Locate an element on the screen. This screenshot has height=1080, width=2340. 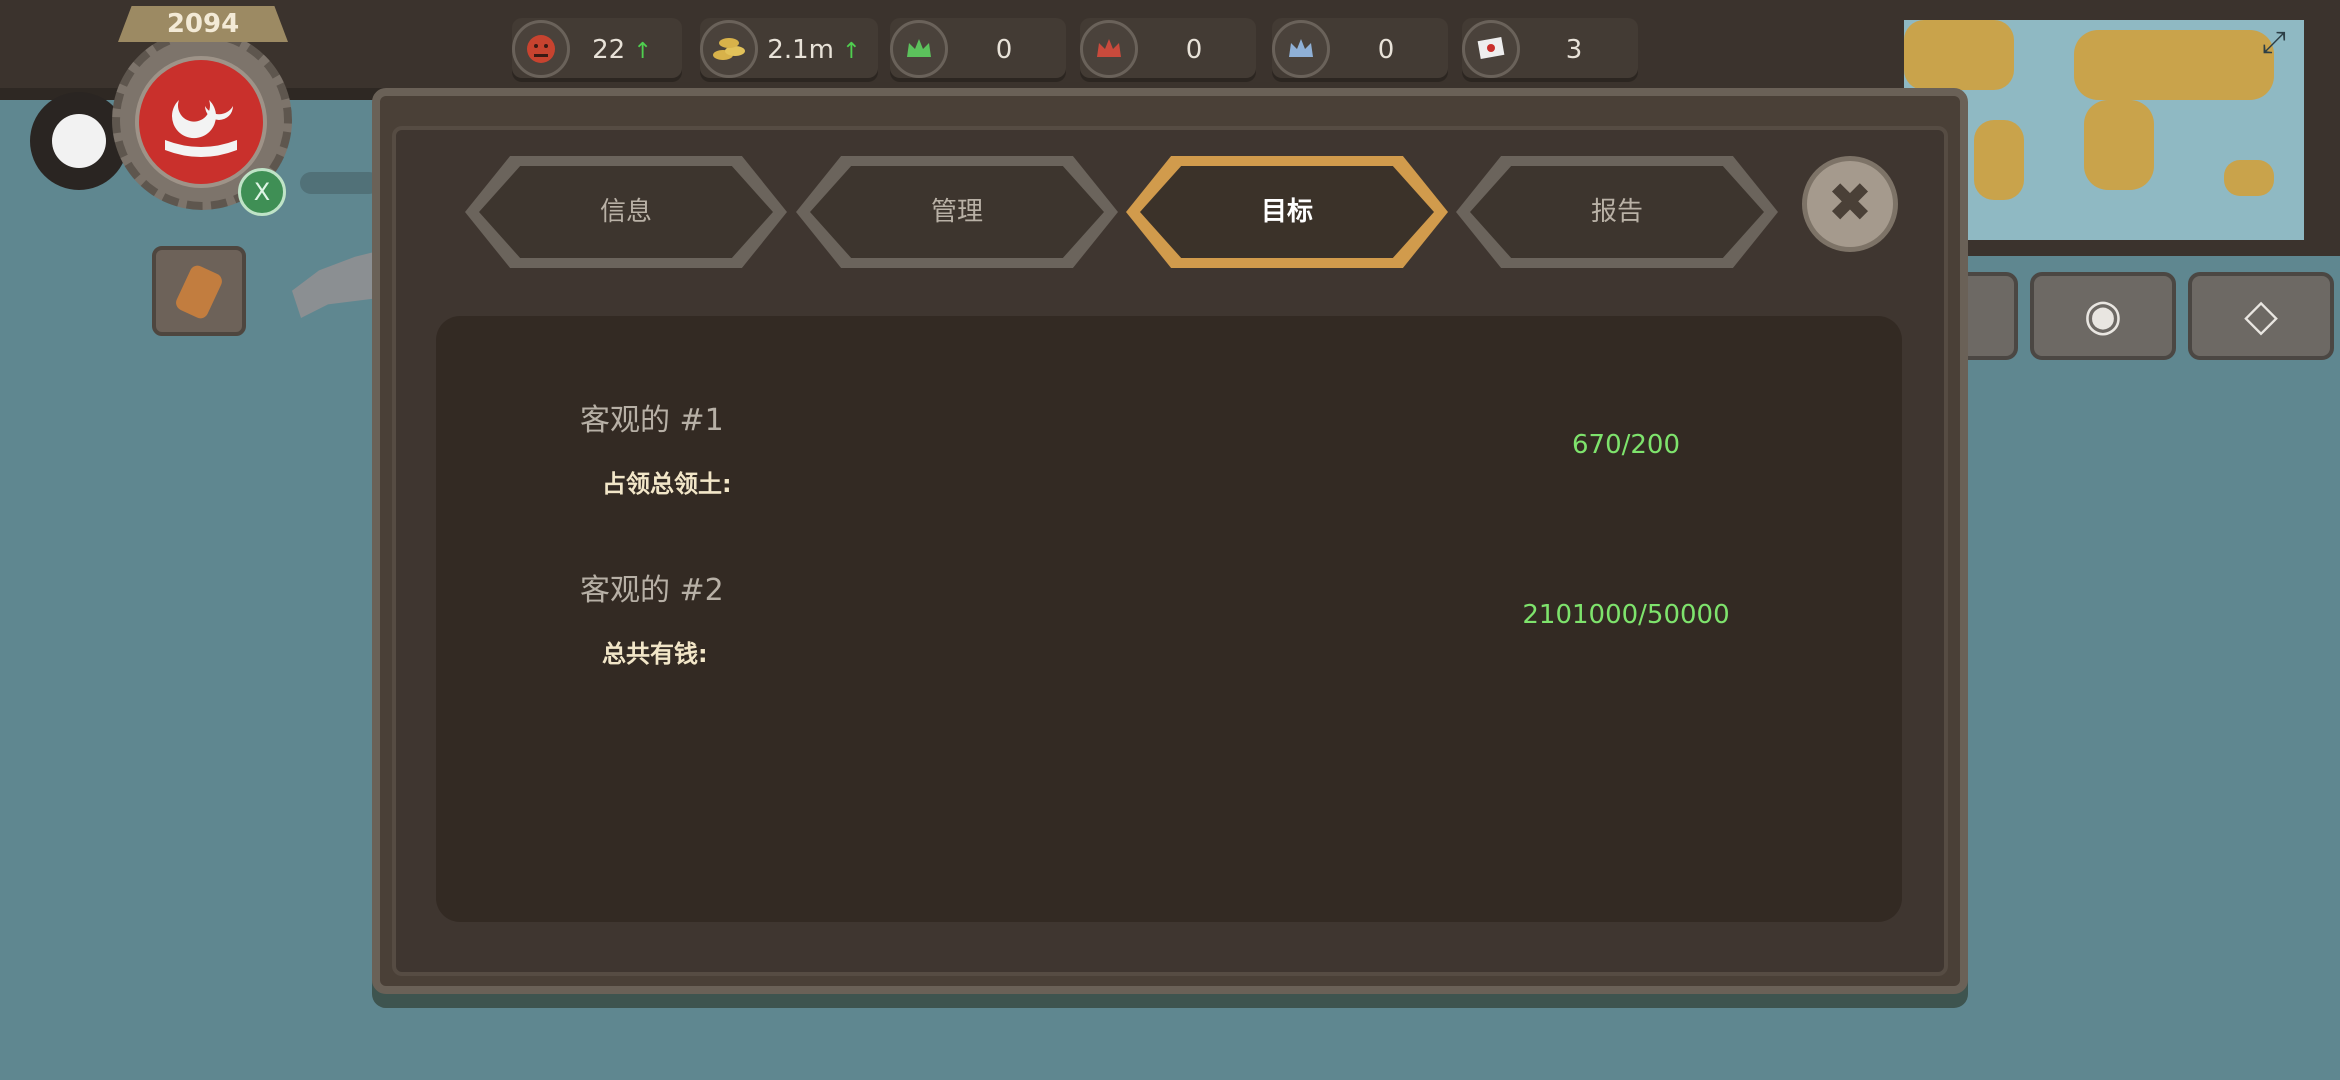
stat-unrest-value: 22 ↑ is located at coordinates (622, 50).